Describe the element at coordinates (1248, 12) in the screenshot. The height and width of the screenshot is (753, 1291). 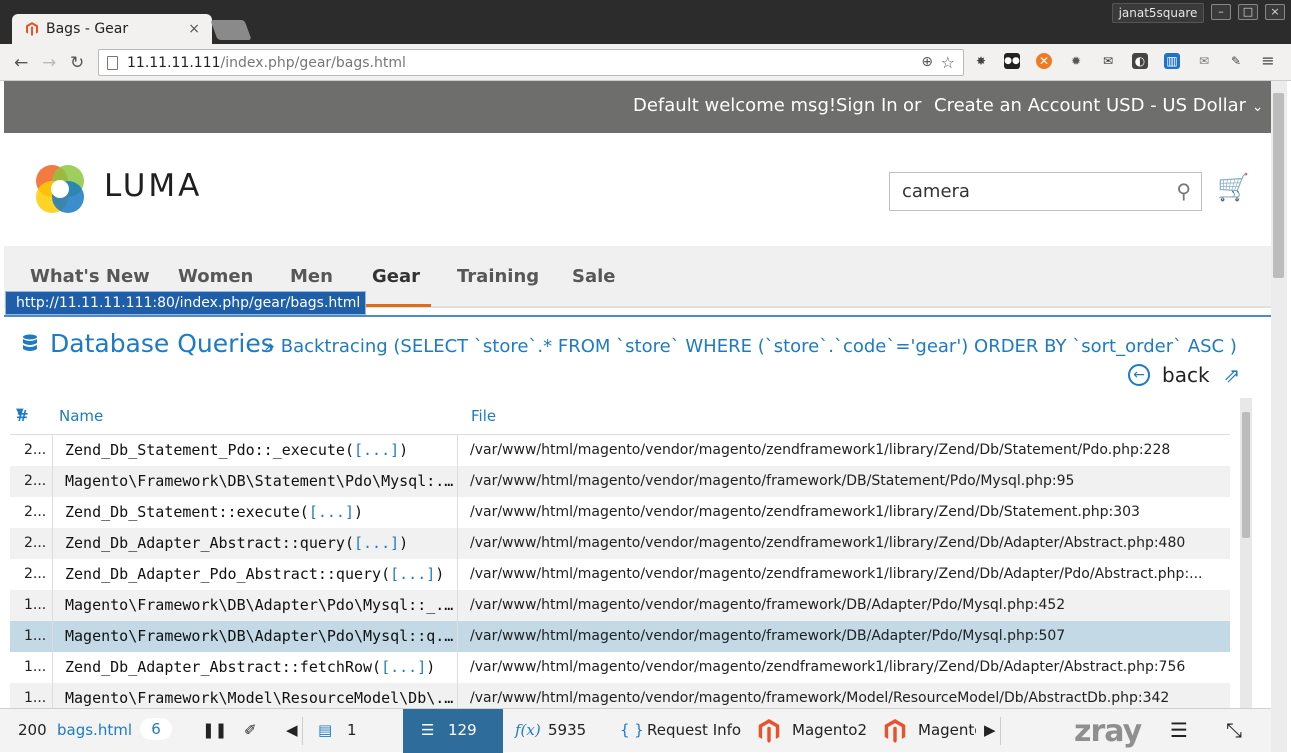
I see `maximize-button: □` at that location.